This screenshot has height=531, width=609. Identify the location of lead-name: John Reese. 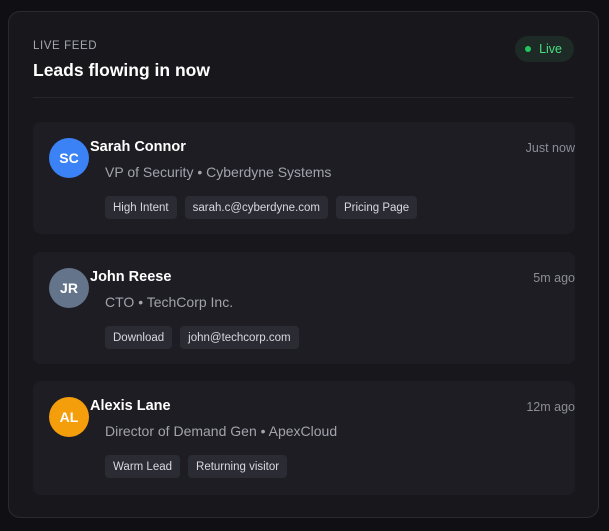
(131, 277).